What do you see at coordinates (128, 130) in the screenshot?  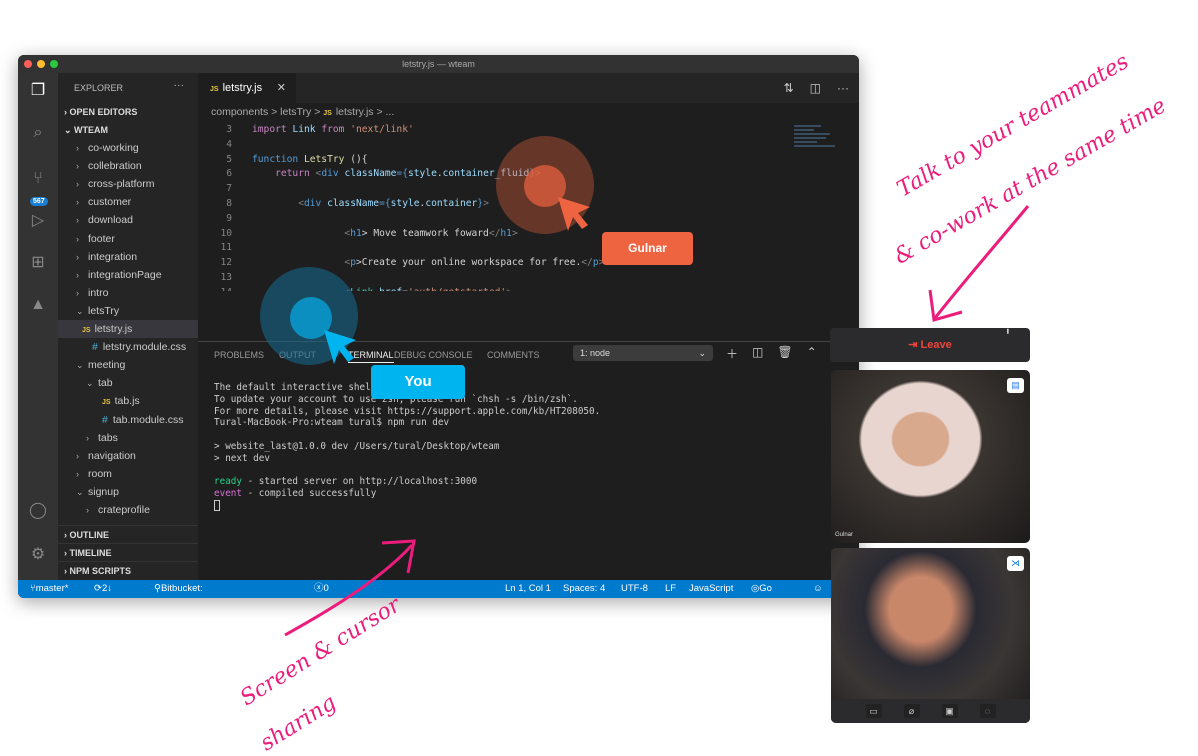 I see `wteam-section: ⌄ WTEAM` at bounding box center [128, 130].